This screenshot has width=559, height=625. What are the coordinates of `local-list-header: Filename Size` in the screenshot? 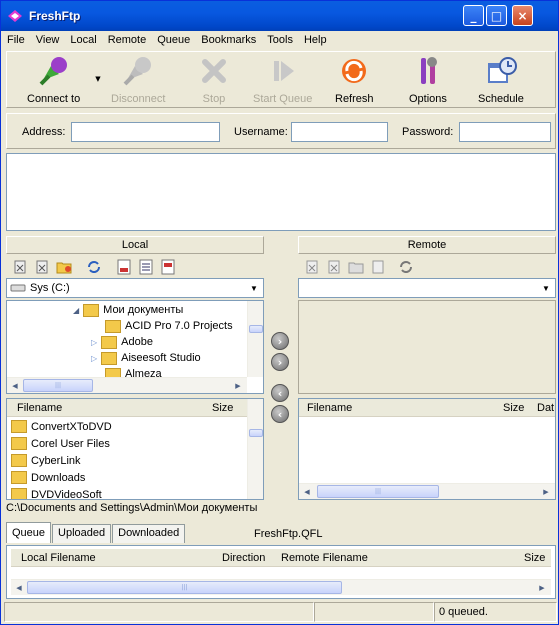 It's located at (127, 408).